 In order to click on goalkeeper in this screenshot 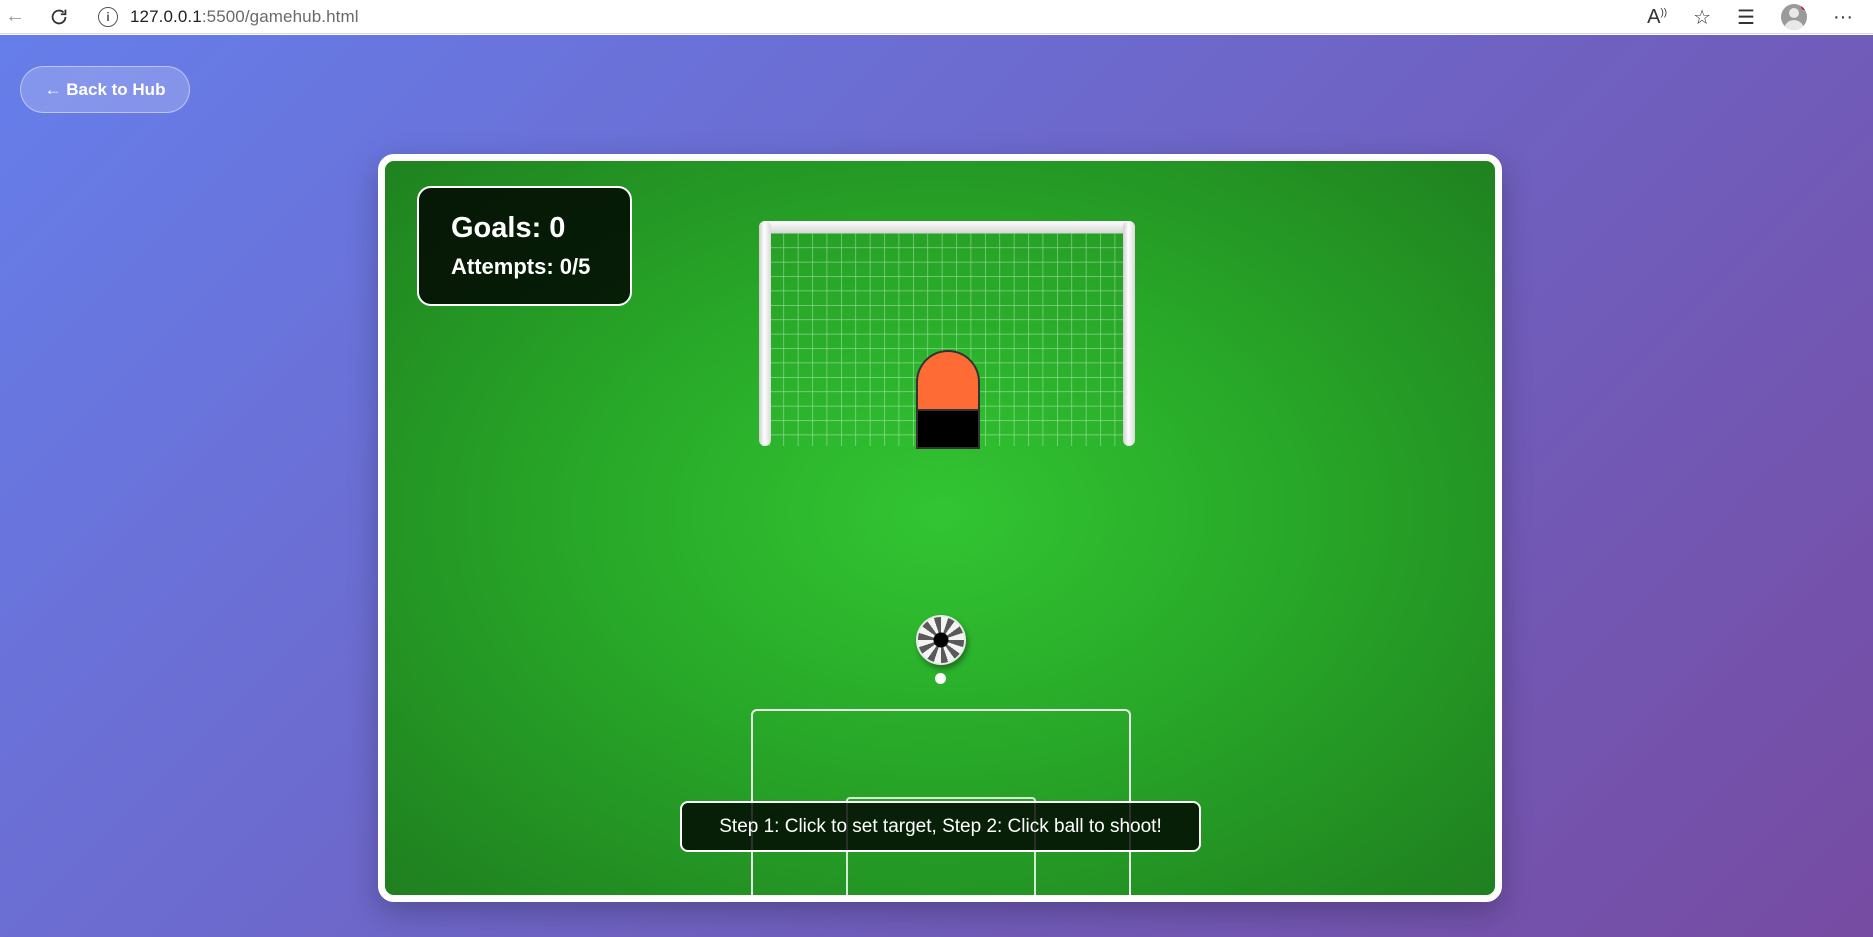, I will do `click(948, 399)`.